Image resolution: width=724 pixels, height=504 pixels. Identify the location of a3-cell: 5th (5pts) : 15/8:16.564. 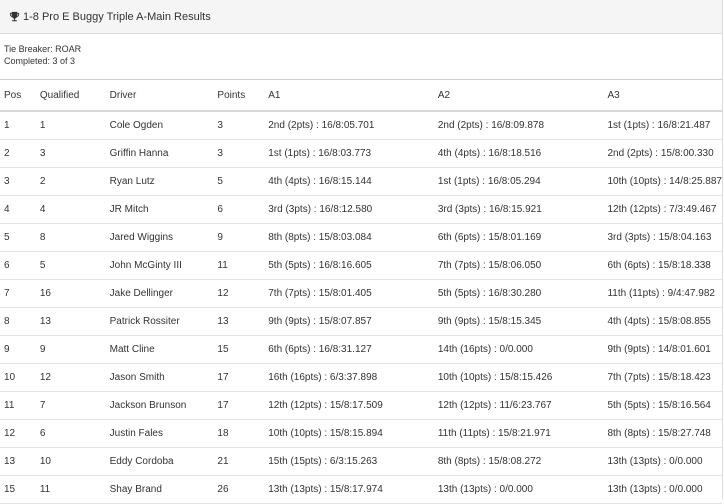
(664, 405).